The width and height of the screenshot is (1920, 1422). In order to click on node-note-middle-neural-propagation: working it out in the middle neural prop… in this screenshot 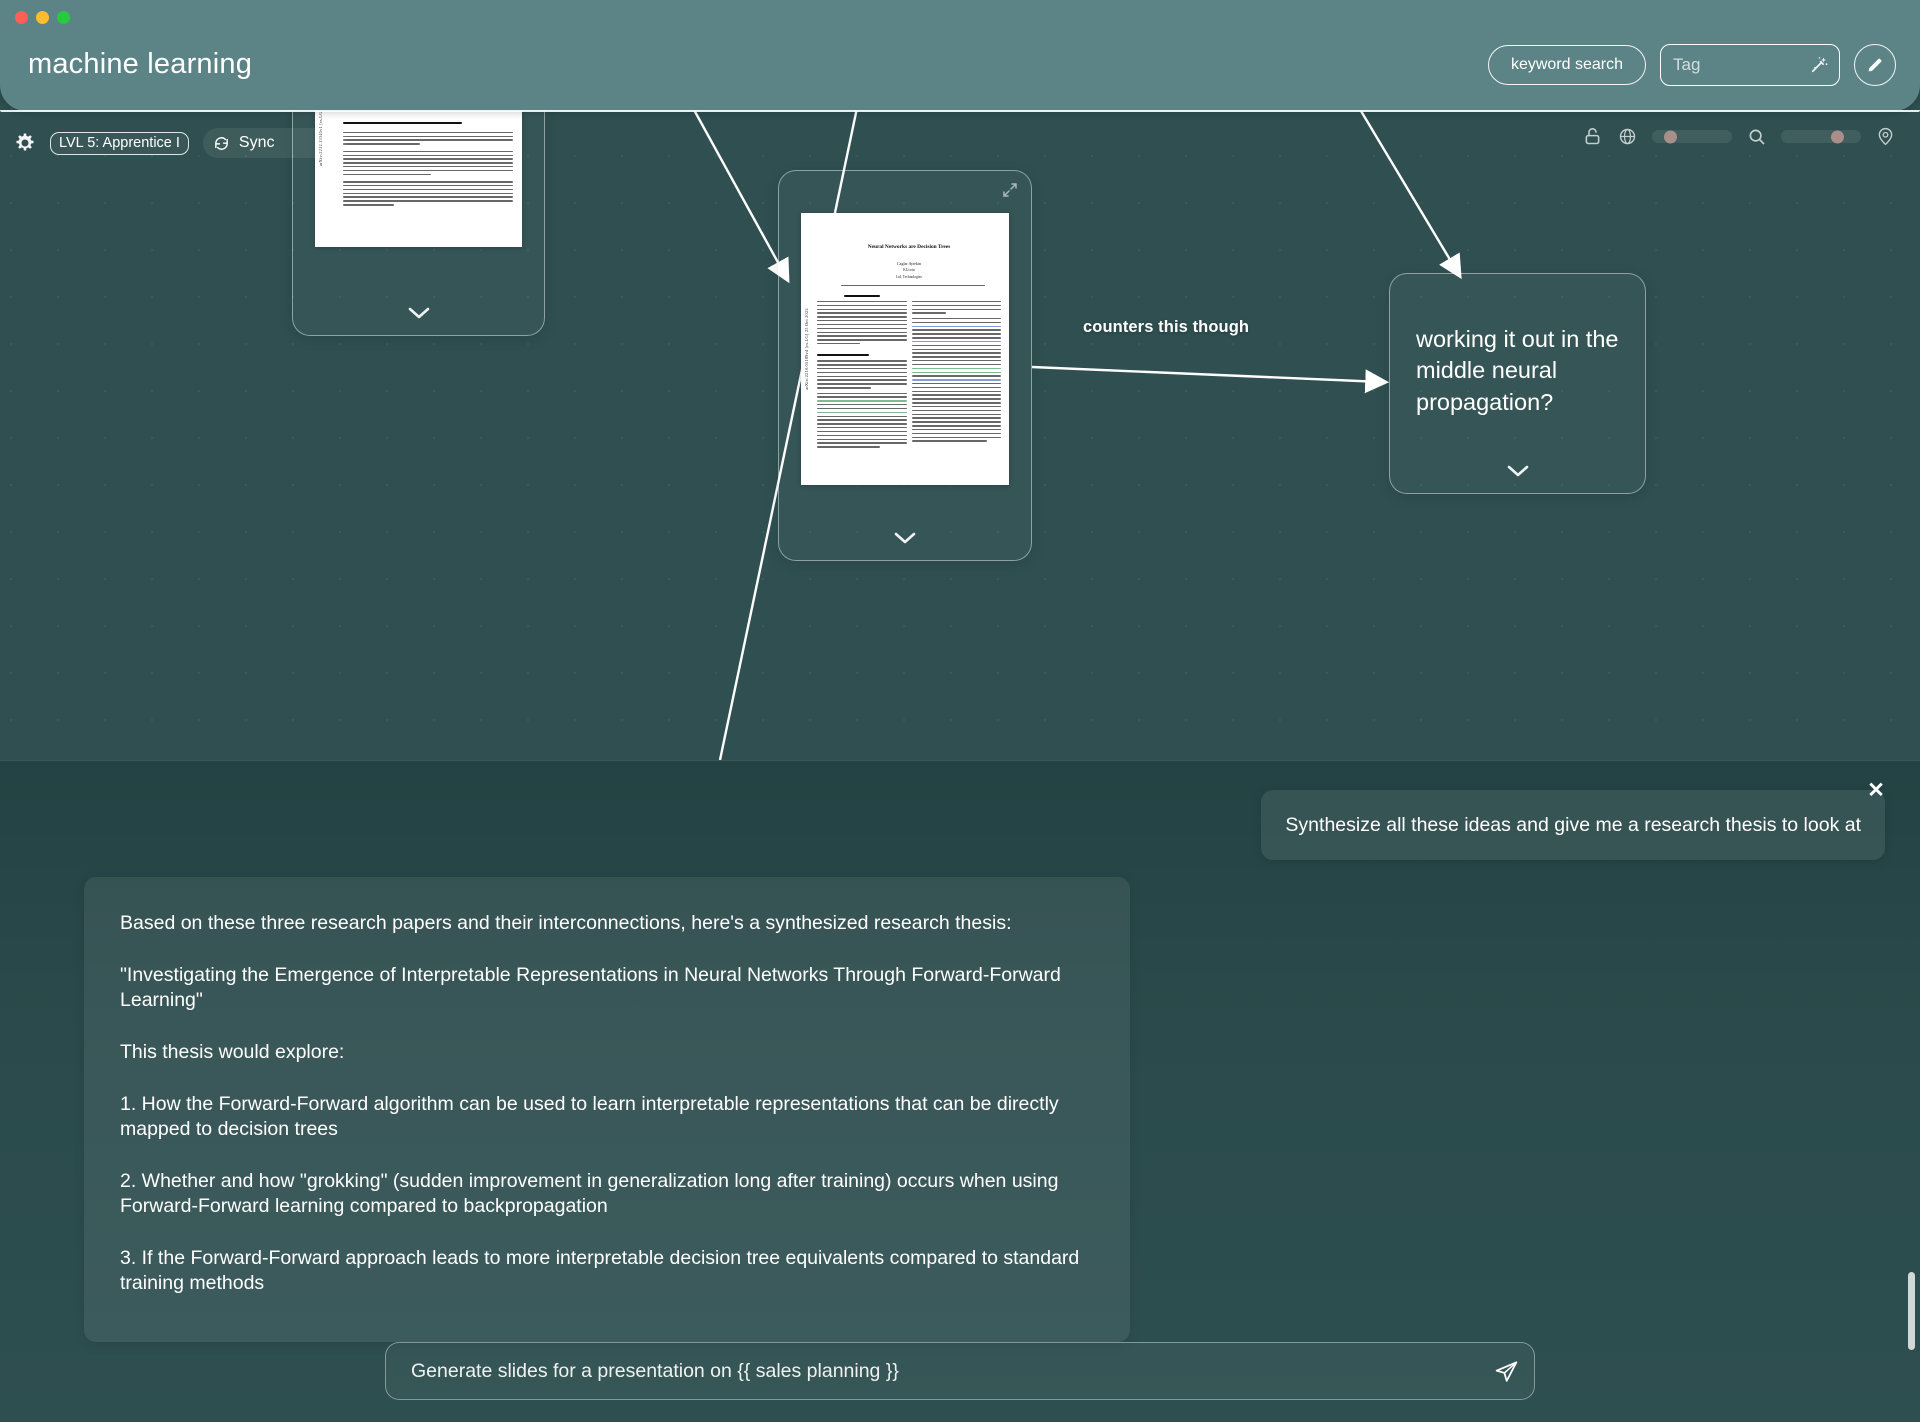, I will do `click(1517, 383)`.